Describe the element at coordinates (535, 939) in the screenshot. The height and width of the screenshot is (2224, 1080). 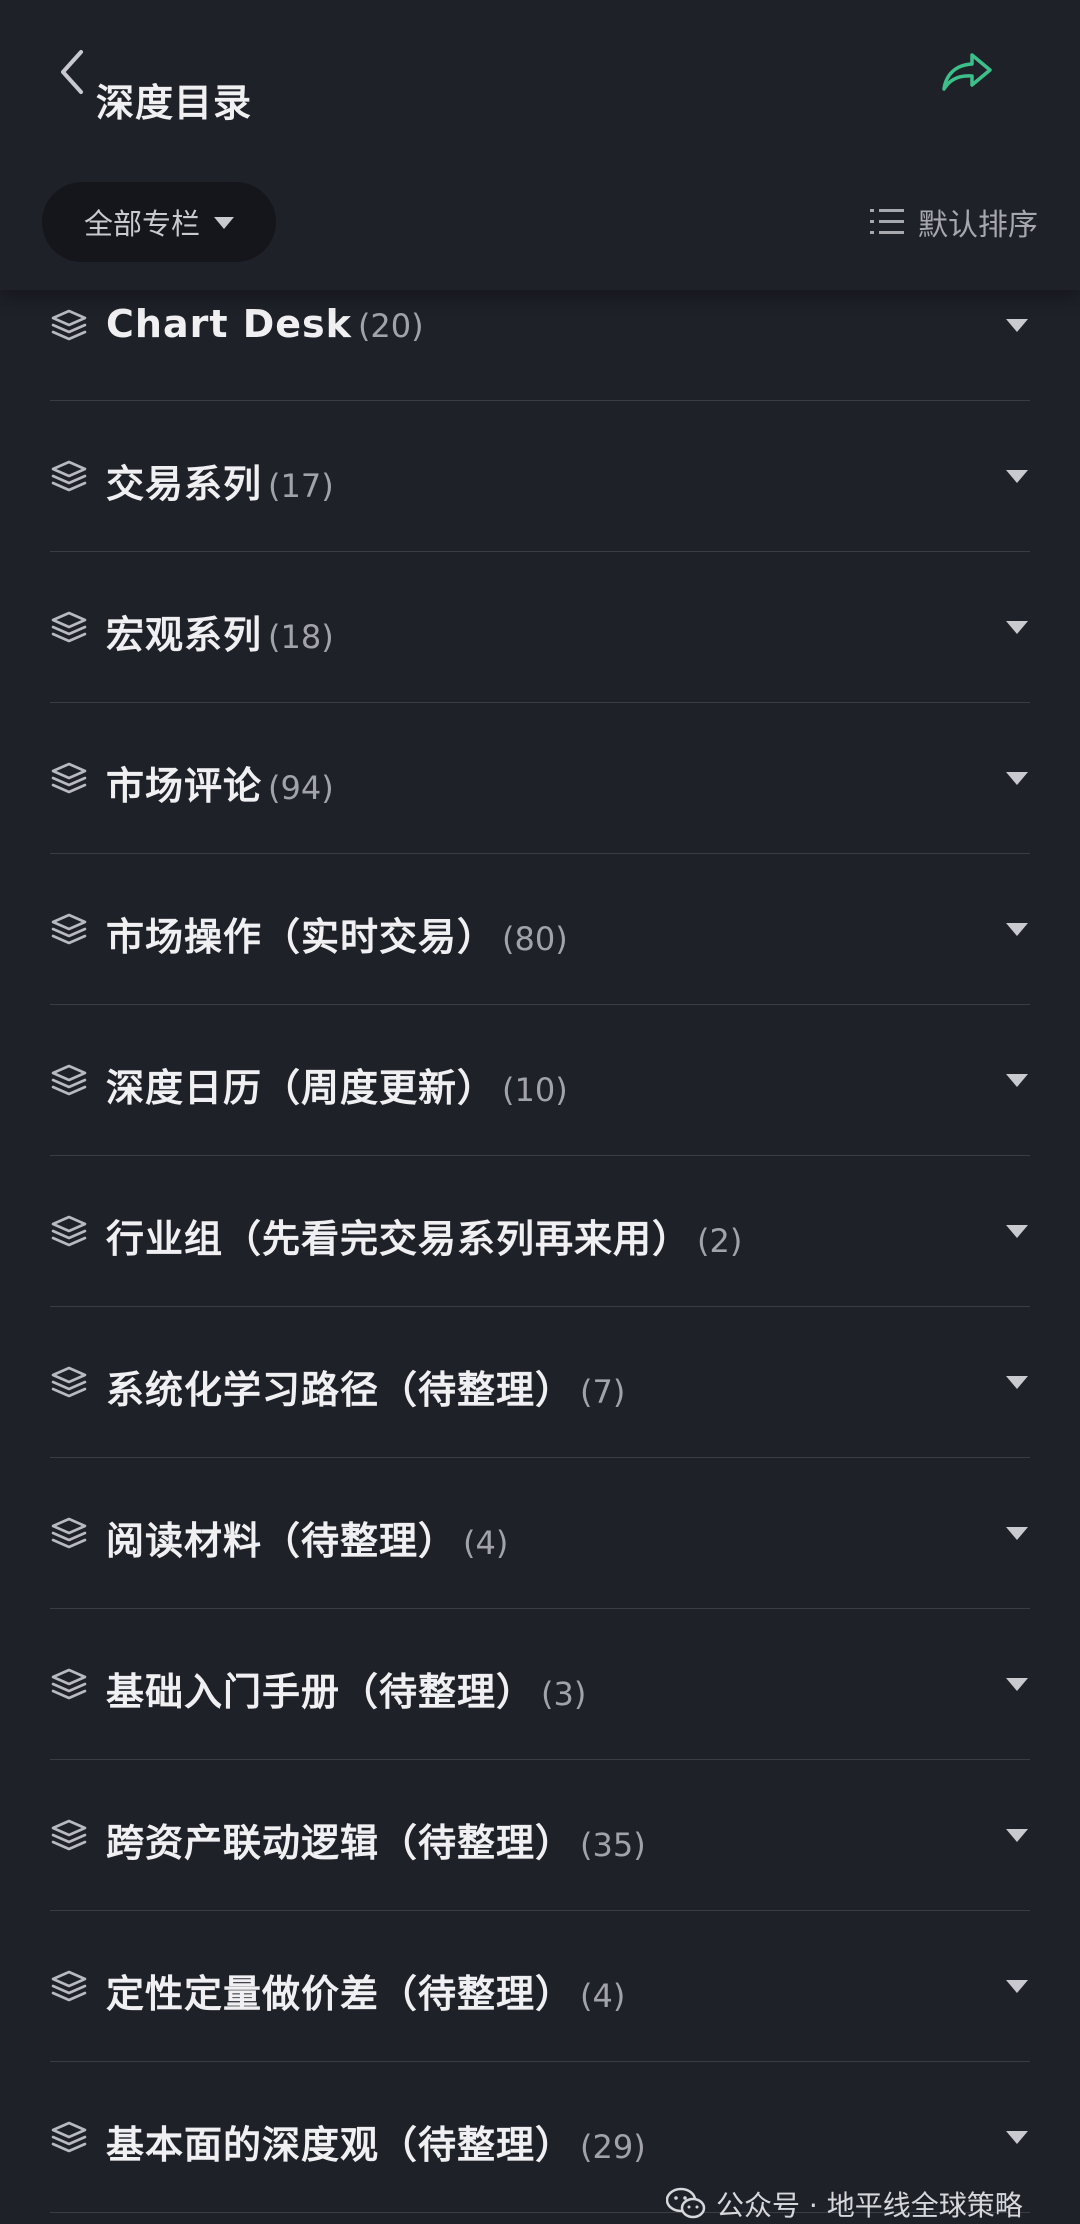
I see `list-item-count: (80)` at that location.